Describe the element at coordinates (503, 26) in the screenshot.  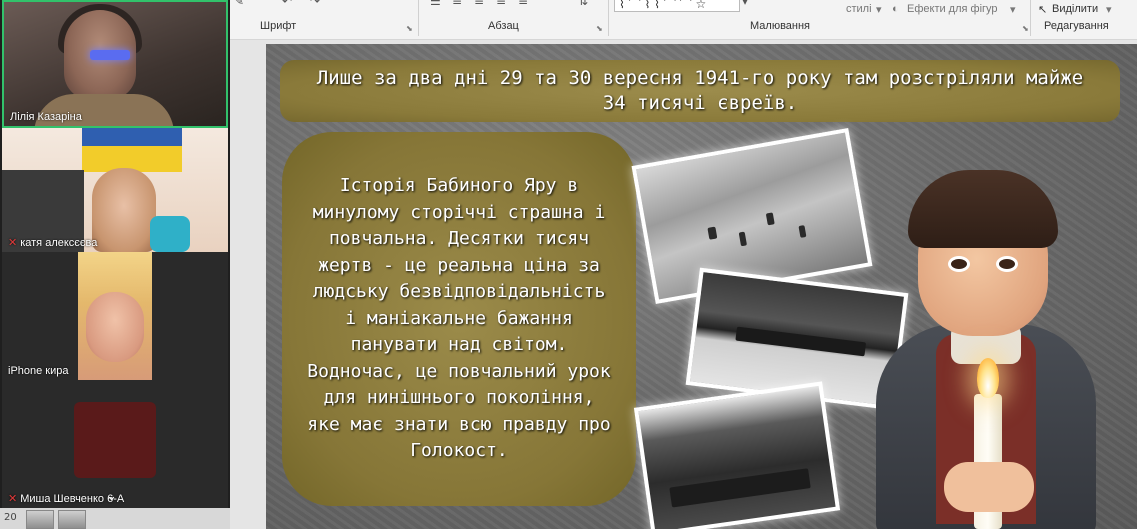
I see `ribbon-group-paragraph: Абзац` at that location.